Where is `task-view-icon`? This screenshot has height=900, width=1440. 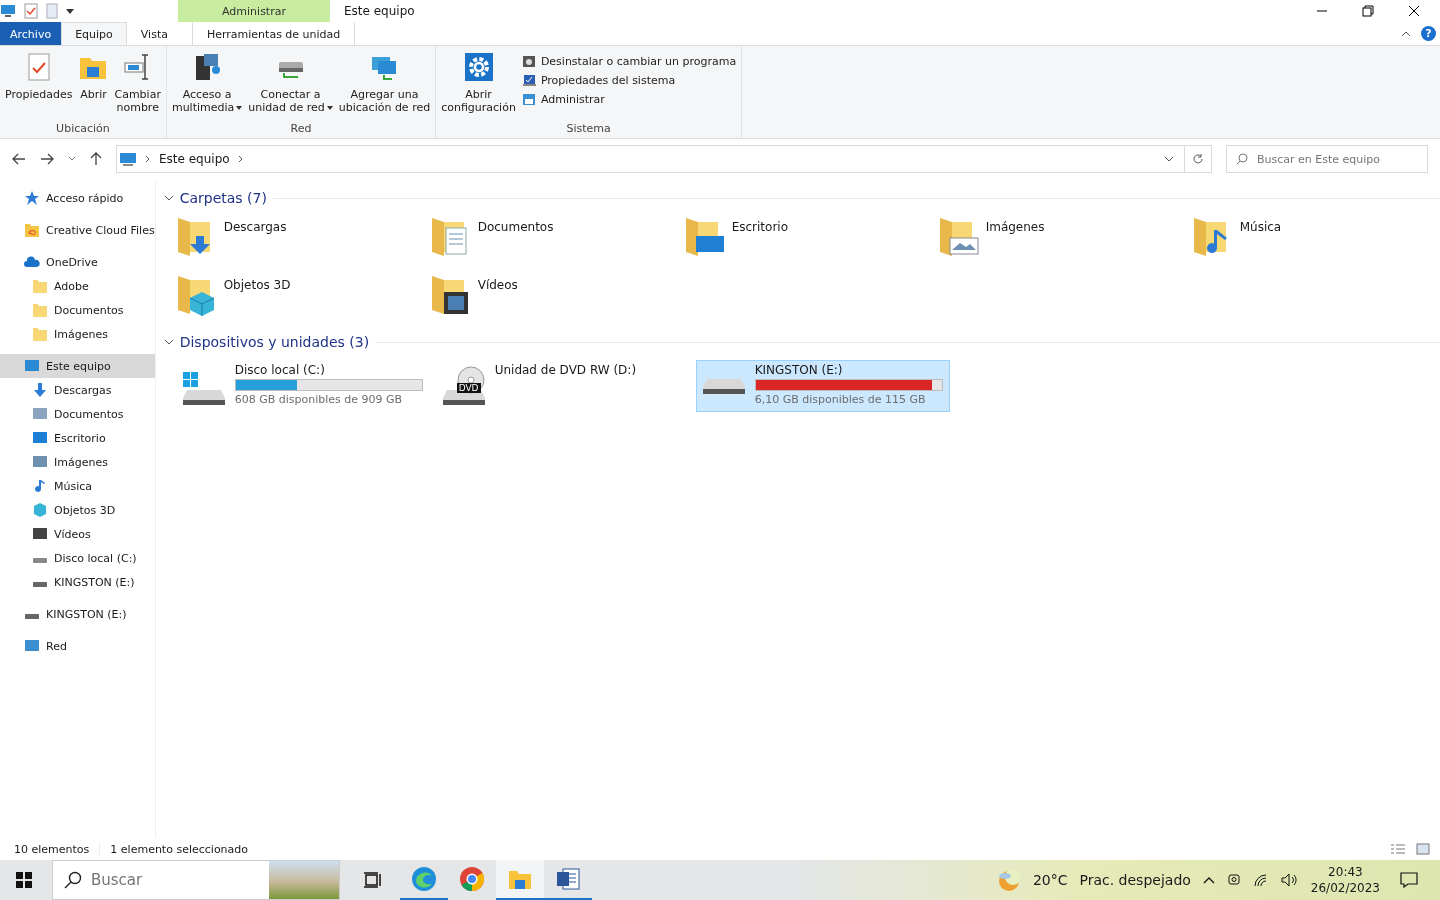
task-view-icon is located at coordinates (373, 880).